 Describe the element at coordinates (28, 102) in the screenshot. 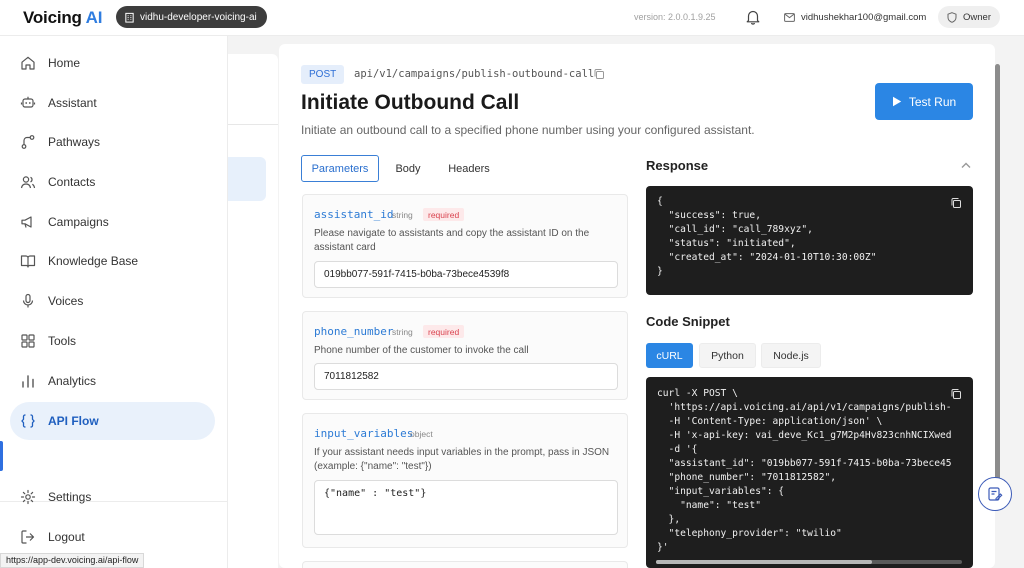

I see `assistant-icon` at that location.